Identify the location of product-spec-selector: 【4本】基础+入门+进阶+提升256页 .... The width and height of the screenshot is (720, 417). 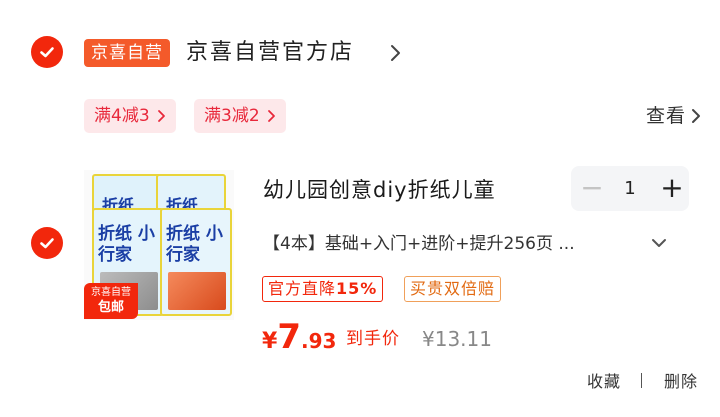
(455, 244).